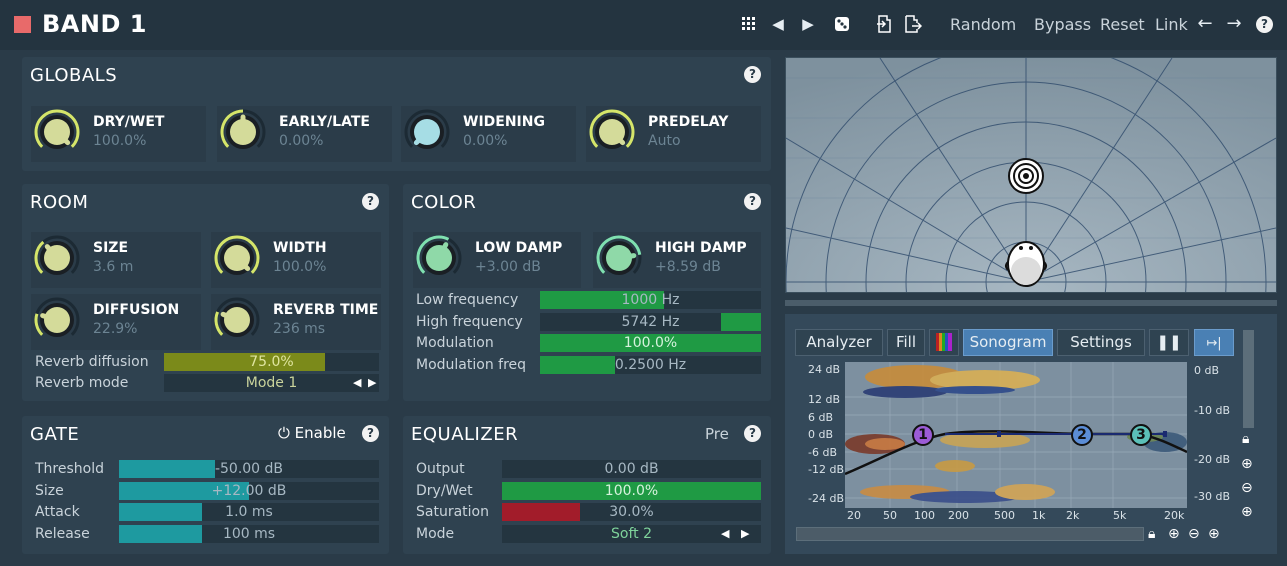 This screenshot has height=566, width=1287. What do you see at coordinates (923, 435) in the screenshot?
I see `eq-band-1-handle: 1` at bounding box center [923, 435].